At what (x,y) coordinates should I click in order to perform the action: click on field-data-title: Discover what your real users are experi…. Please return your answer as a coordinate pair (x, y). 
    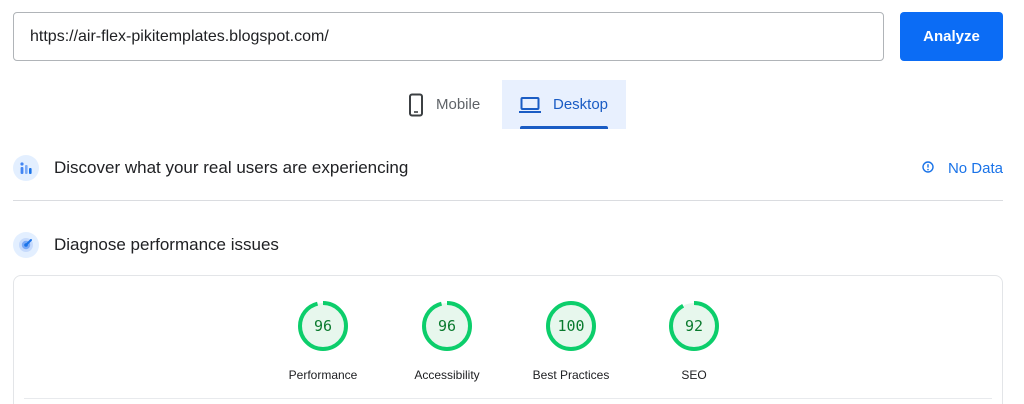
    Looking at the image, I should click on (231, 167).